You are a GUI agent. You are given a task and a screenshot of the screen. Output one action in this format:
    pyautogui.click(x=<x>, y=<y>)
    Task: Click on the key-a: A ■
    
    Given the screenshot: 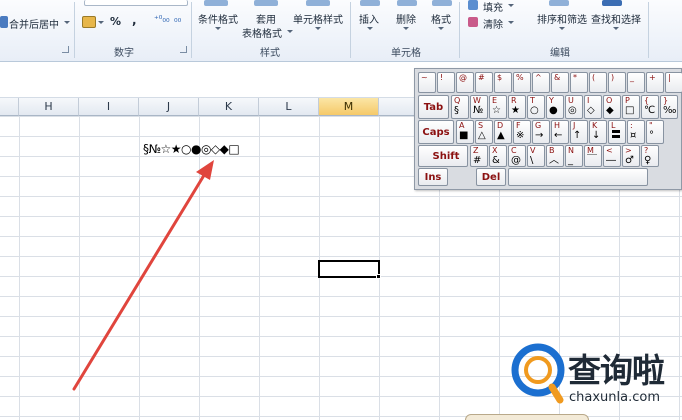 What is the action you would take?
    pyautogui.click(x=465, y=132)
    